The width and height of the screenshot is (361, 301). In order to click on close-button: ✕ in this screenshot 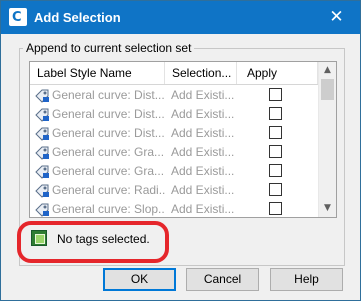, I will do `click(336, 17)`.